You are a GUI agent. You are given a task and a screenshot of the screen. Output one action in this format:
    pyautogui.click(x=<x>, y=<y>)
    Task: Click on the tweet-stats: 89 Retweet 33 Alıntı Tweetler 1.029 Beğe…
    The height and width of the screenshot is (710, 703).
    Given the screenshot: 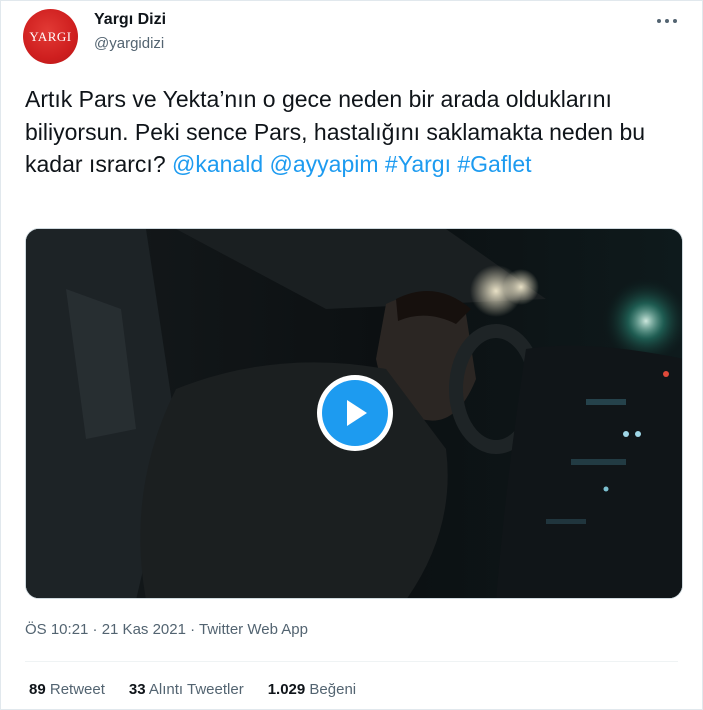 What is the action you would take?
    pyautogui.click(x=192, y=689)
    